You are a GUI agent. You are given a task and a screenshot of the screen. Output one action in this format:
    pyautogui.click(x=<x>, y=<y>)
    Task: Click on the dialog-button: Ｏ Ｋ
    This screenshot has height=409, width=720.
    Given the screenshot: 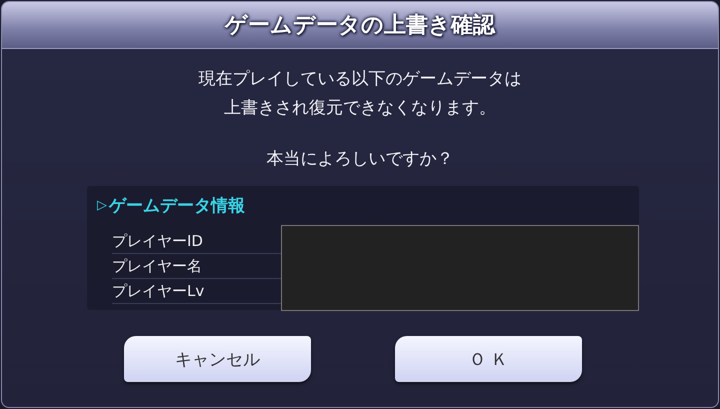 What is the action you would take?
    pyautogui.click(x=488, y=359)
    